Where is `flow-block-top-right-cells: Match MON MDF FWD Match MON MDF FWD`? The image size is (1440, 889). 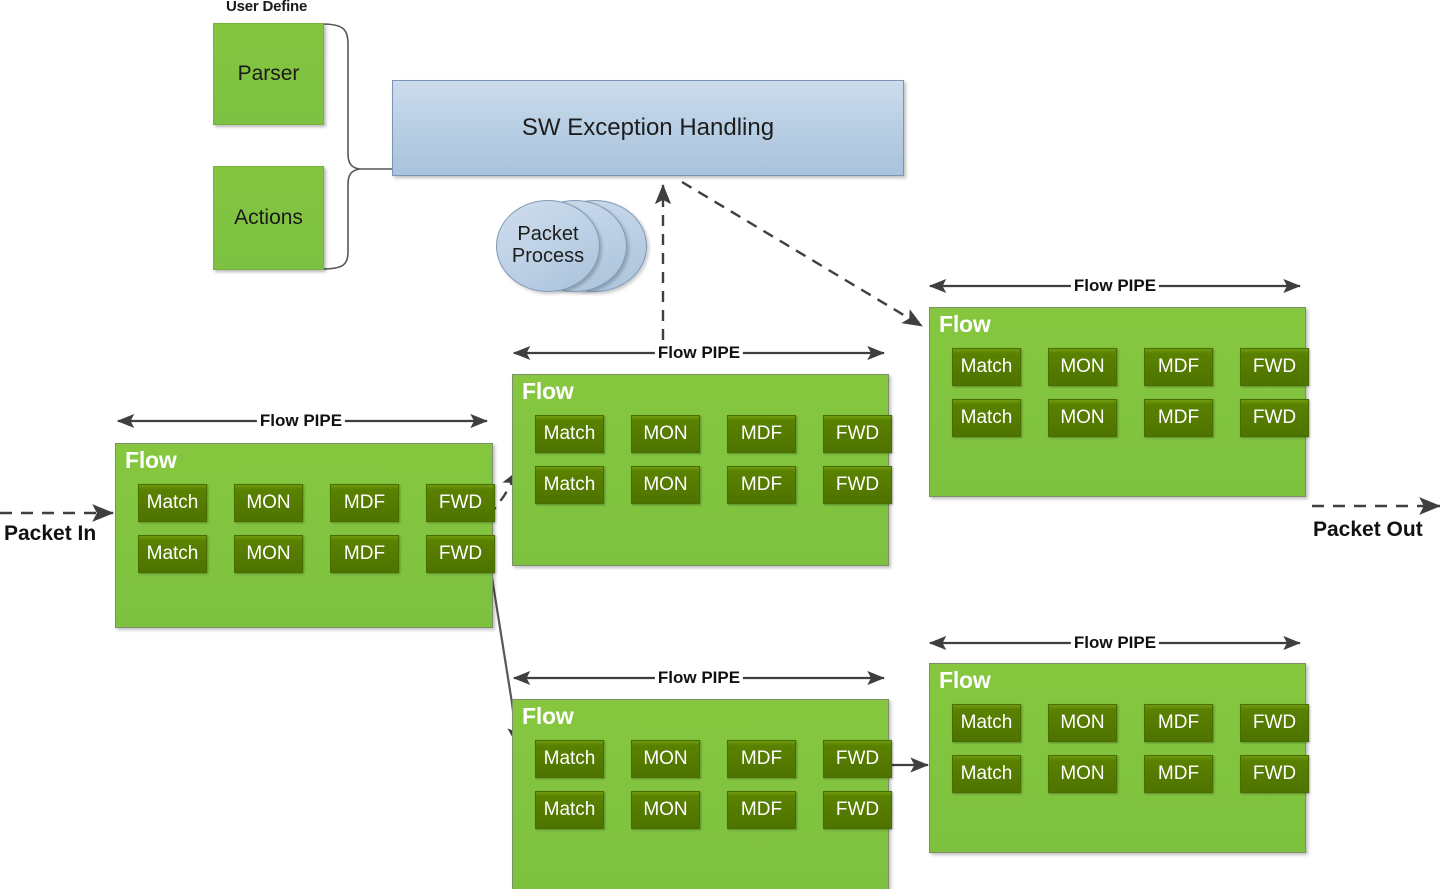
flow-block-top-right-cells: Match MON MDF FWD Match MON MDF FWD is located at coordinates (1130, 392).